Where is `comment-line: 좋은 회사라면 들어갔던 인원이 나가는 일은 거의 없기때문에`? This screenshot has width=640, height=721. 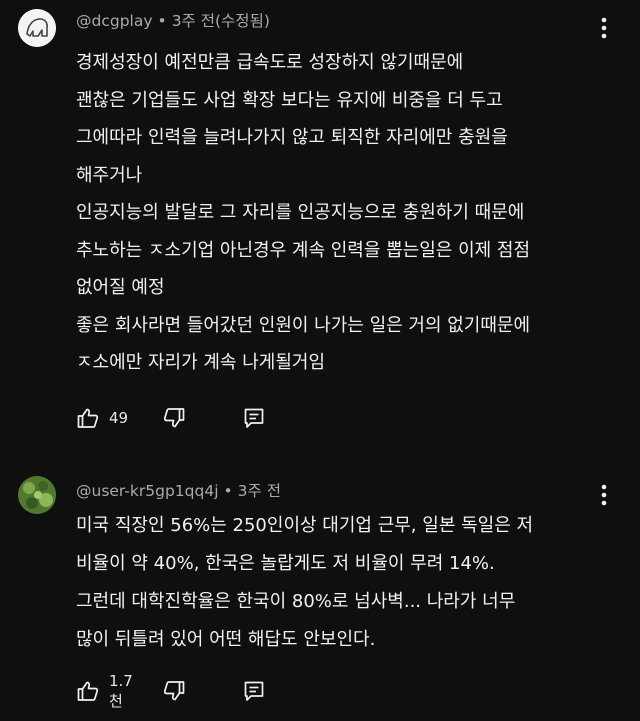
comment-line: 좋은 회사라면 들어갔던 인원이 나가는 일은 거의 없기때문에 is located at coordinates (303, 325).